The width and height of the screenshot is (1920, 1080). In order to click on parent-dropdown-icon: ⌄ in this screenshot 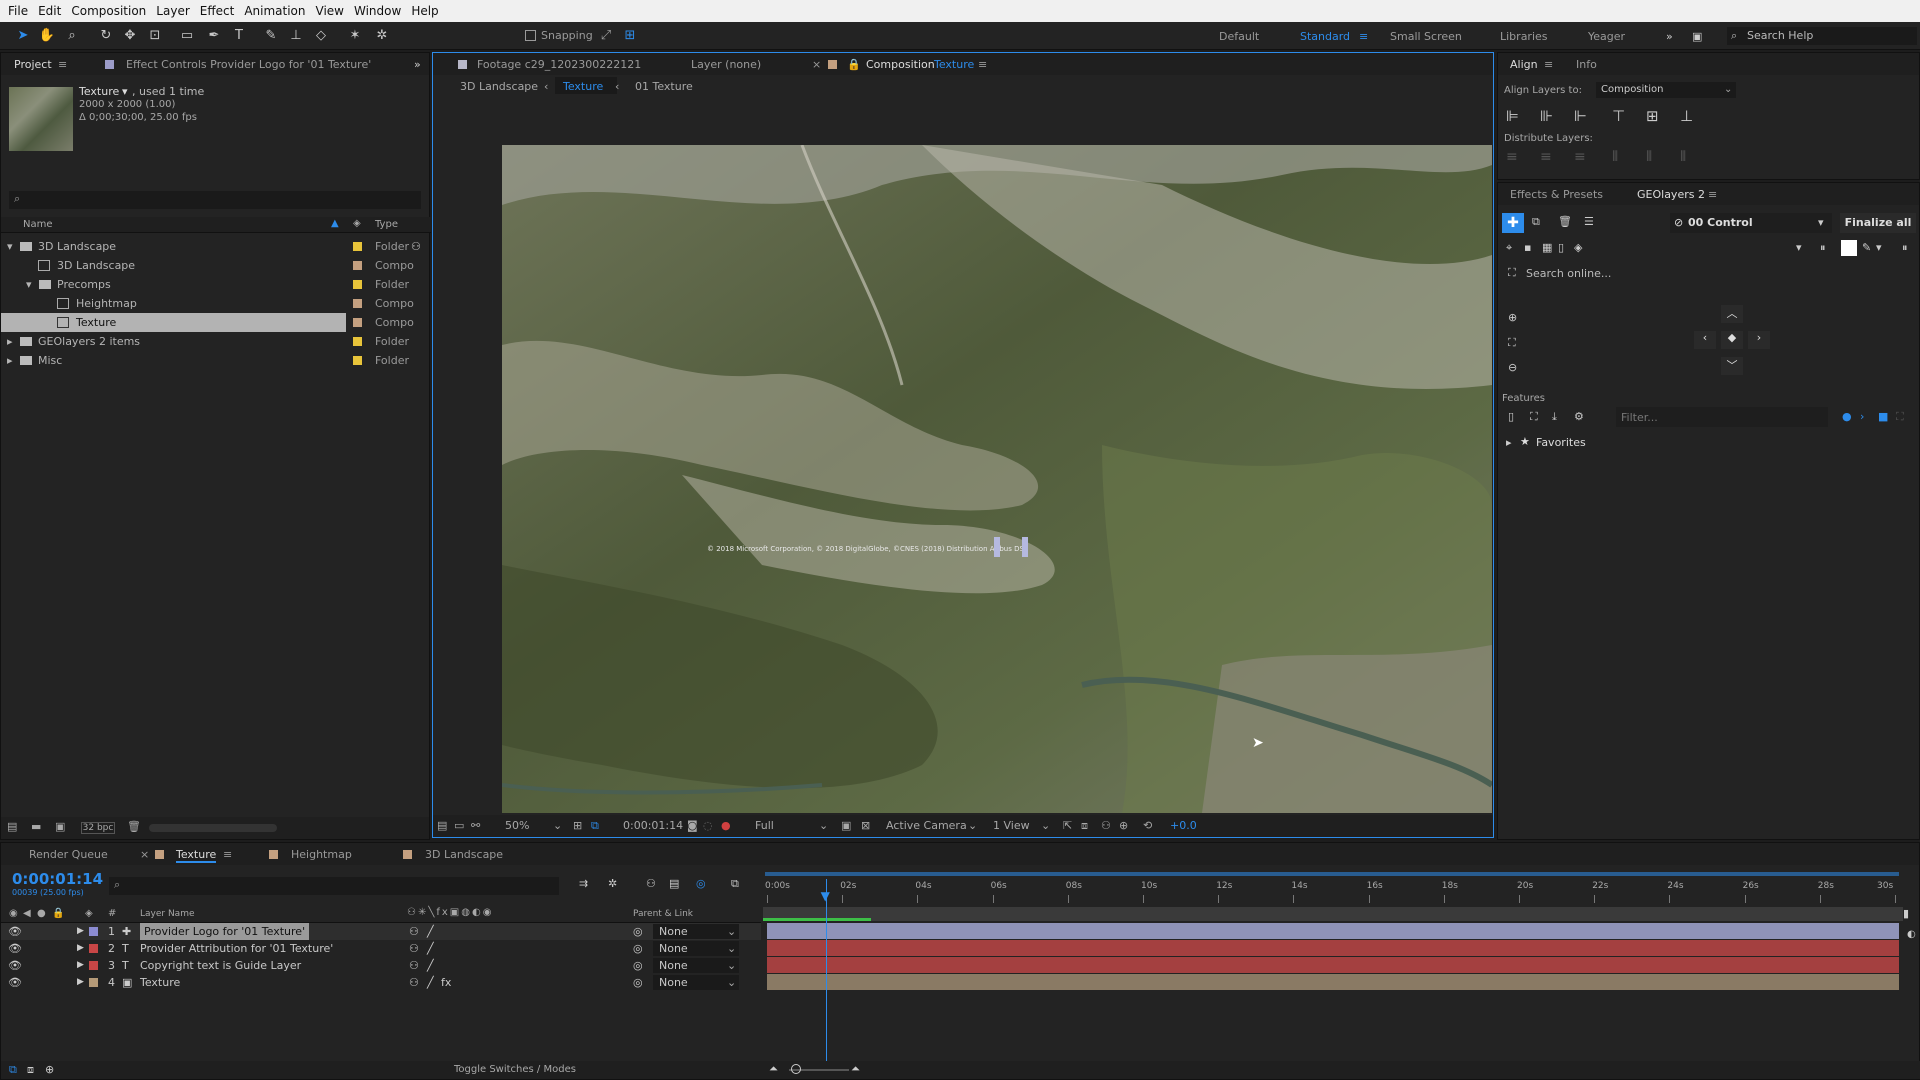, I will do `click(731, 948)`.